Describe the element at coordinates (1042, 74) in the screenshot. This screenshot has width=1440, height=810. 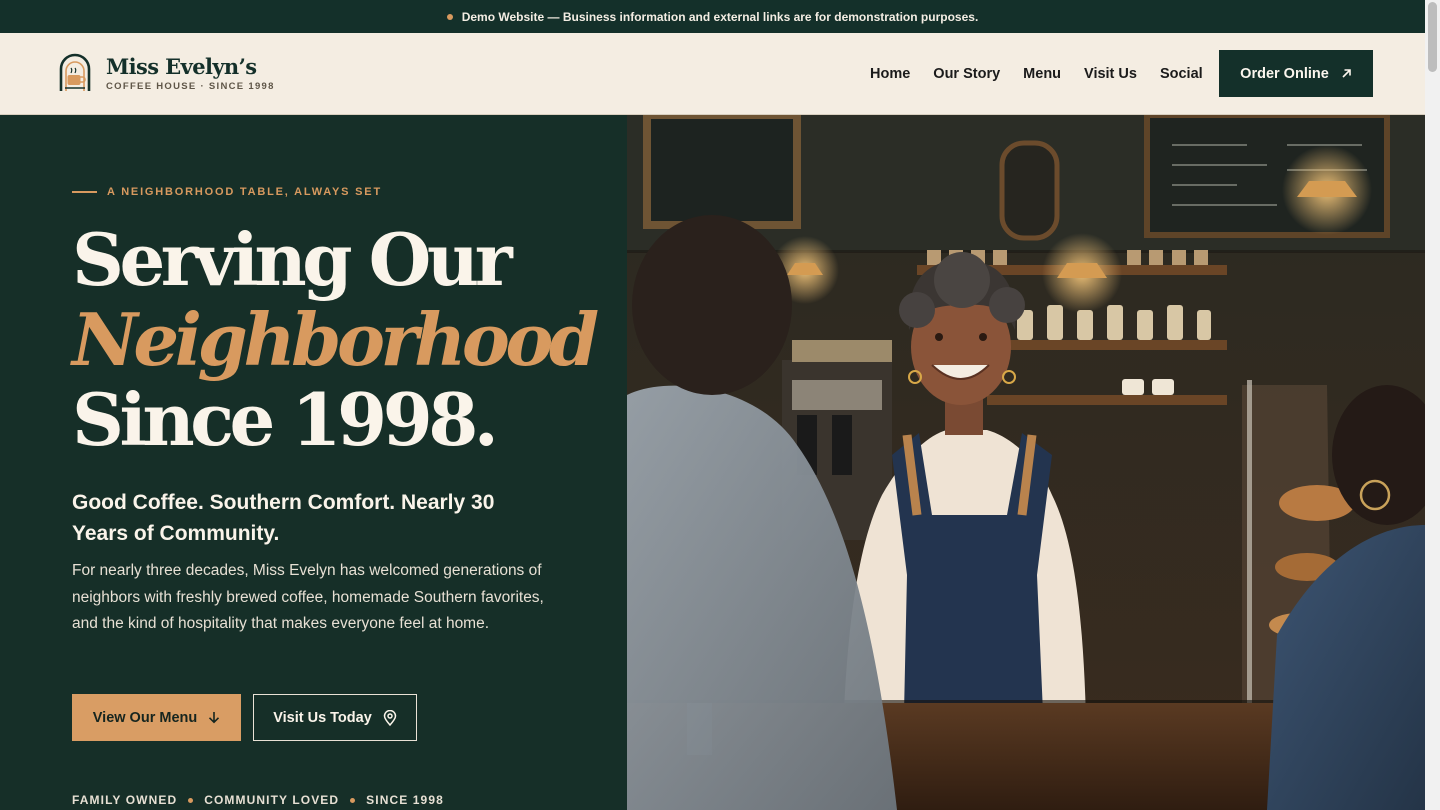
I see `nav-item-menu: Menu` at that location.